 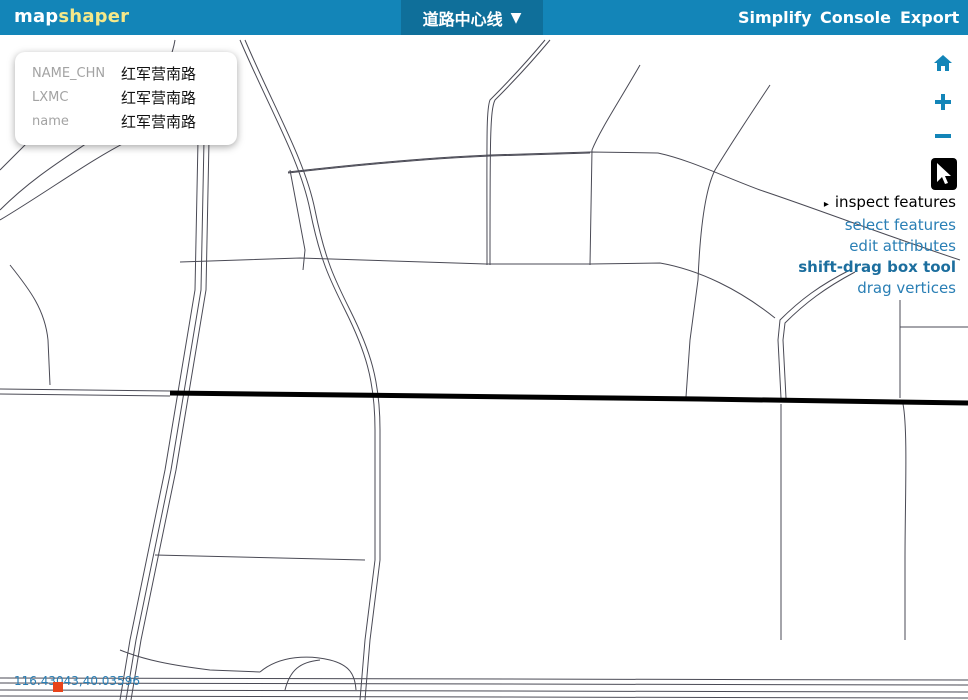 I want to click on layer-selector: 道路中心线 ▼, so click(x=472, y=17).